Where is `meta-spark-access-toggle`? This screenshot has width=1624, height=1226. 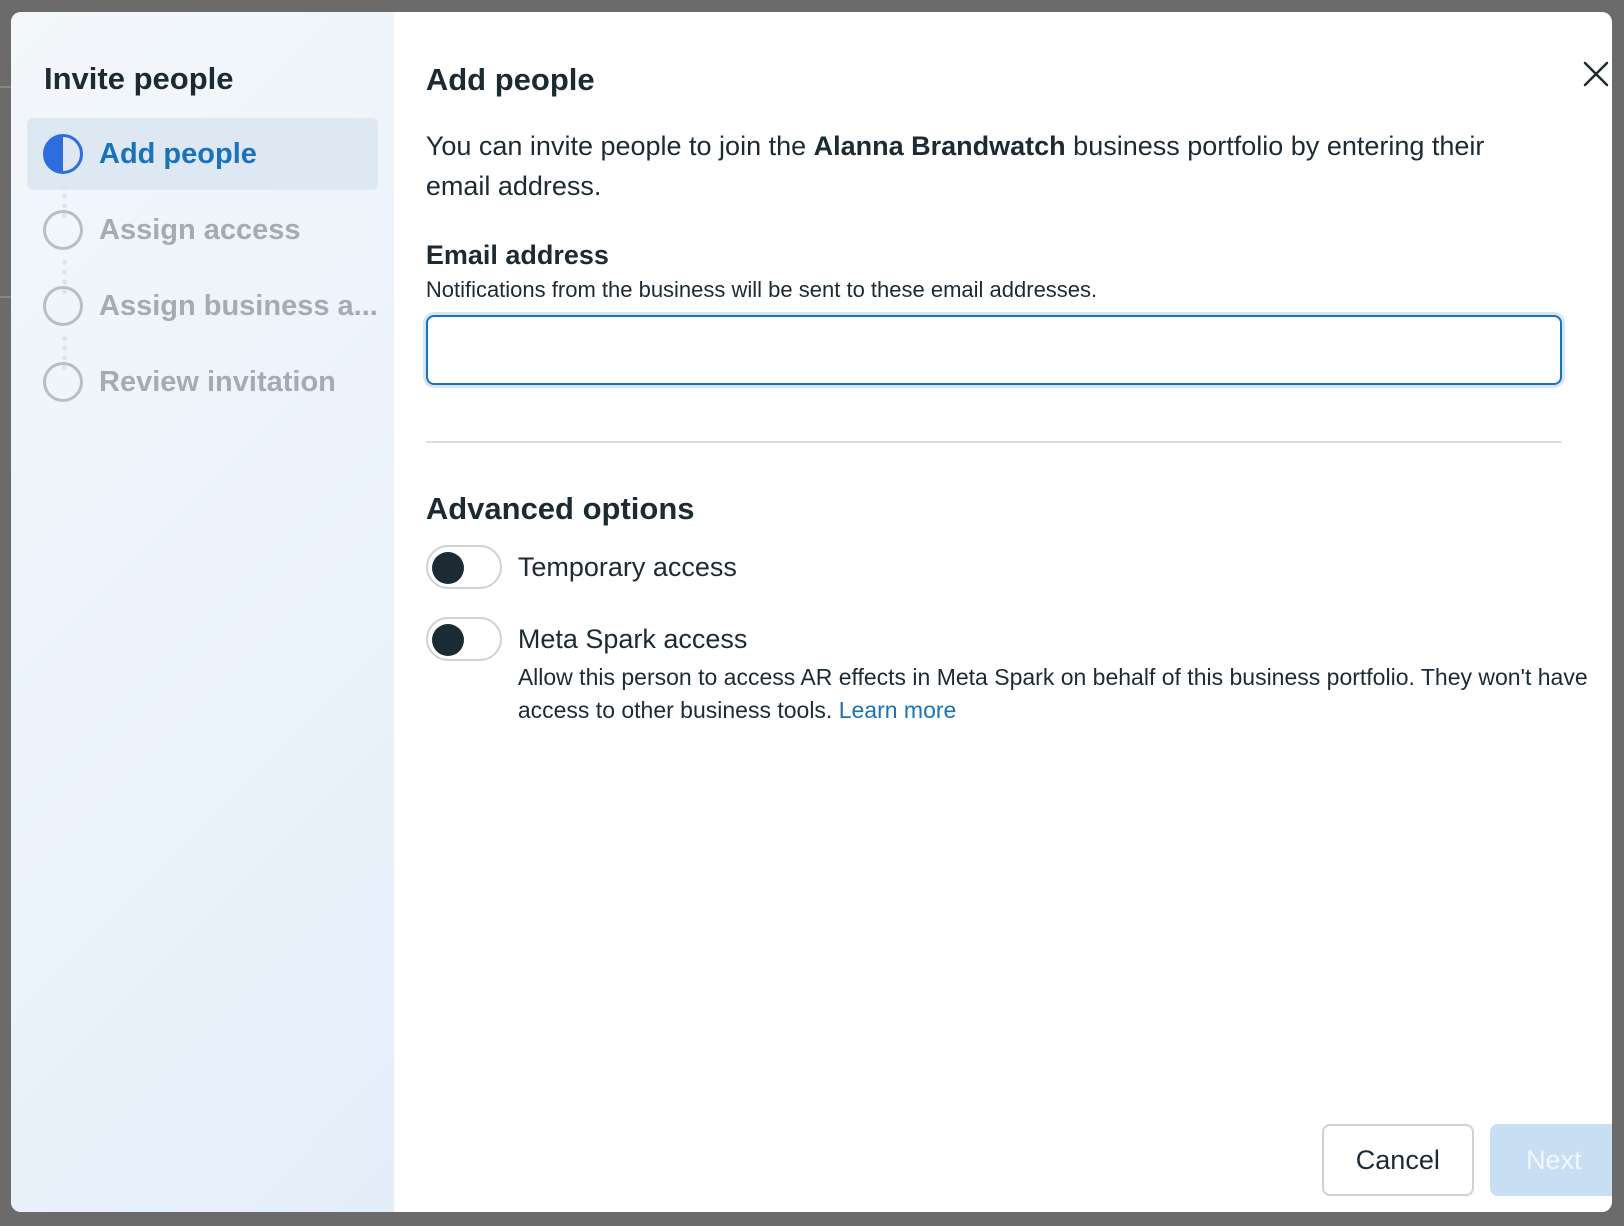
meta-spark-access-toggle is located at coordinates (463, 639).